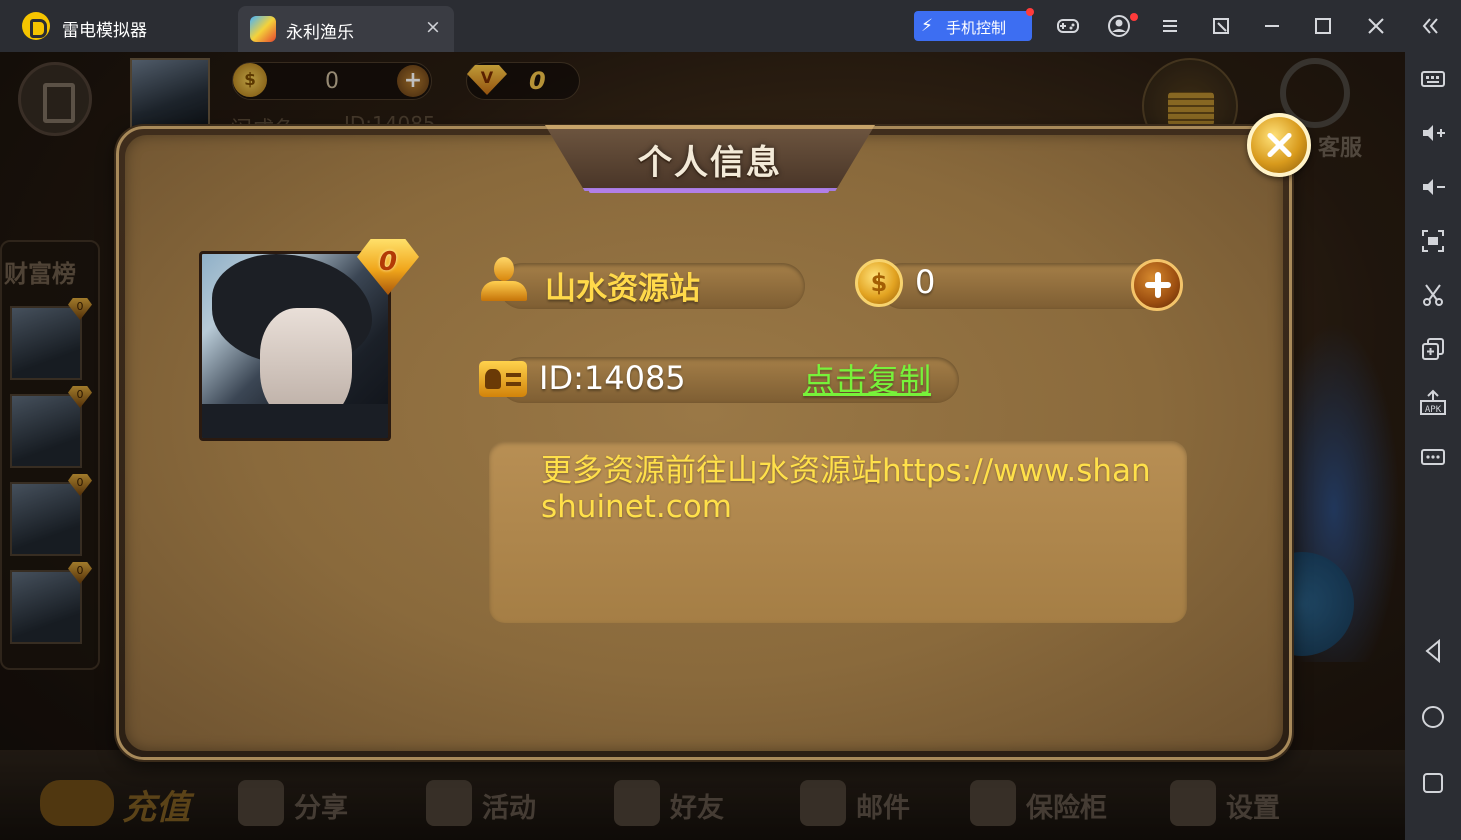 Image resolution: width=1461 pixels, height=840 pixels. I want to click on recents-icon, so click(1433, 783).